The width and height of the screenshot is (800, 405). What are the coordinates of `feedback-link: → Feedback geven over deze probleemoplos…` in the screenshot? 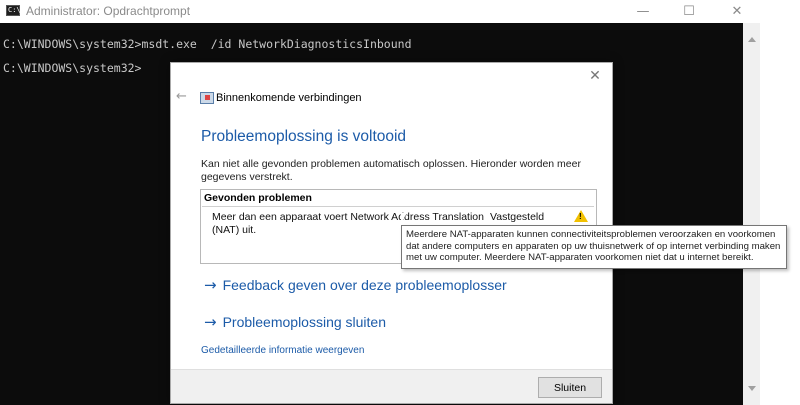 It's located at (355, 285).